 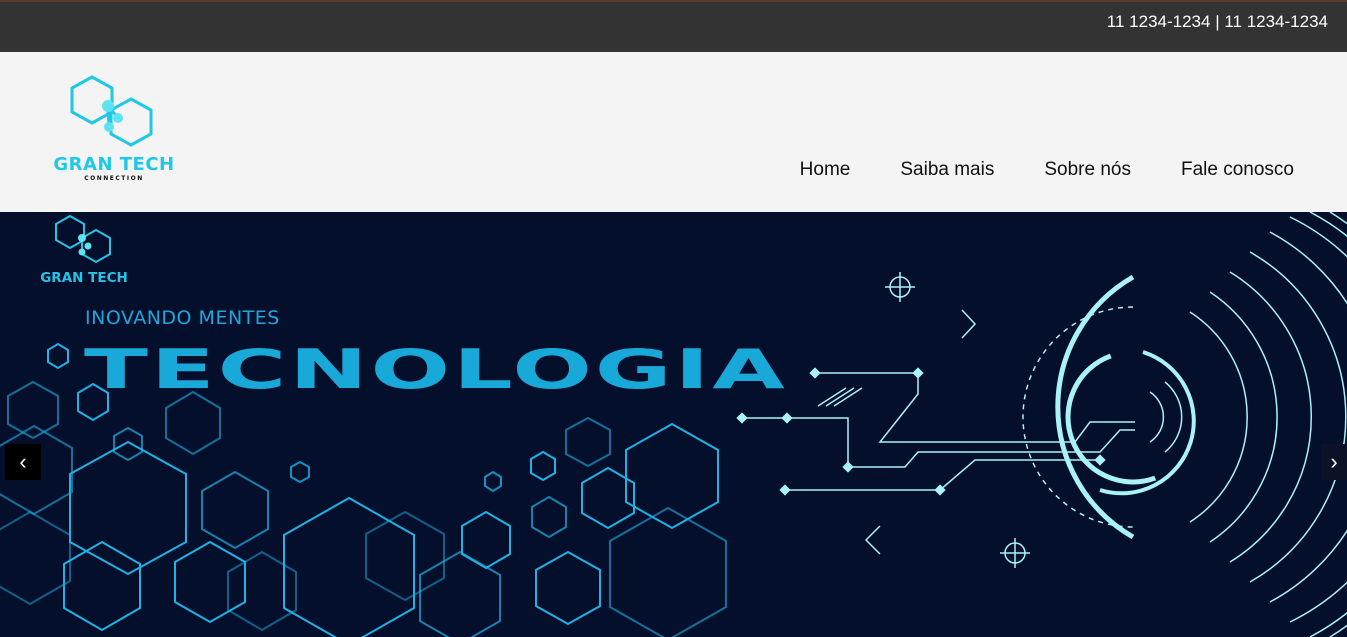 What do you see at coordinates (84, 278) in the screenshot?
I see `hero-logo-brand: GRAN TECH` at bounding box center [84, 278].